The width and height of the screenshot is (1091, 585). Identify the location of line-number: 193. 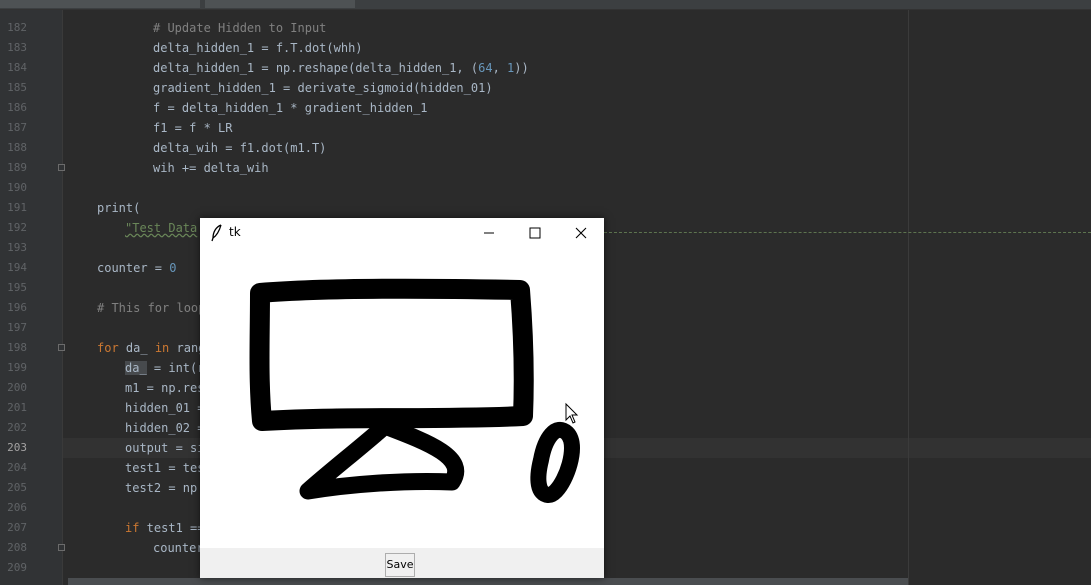
(17, 247).